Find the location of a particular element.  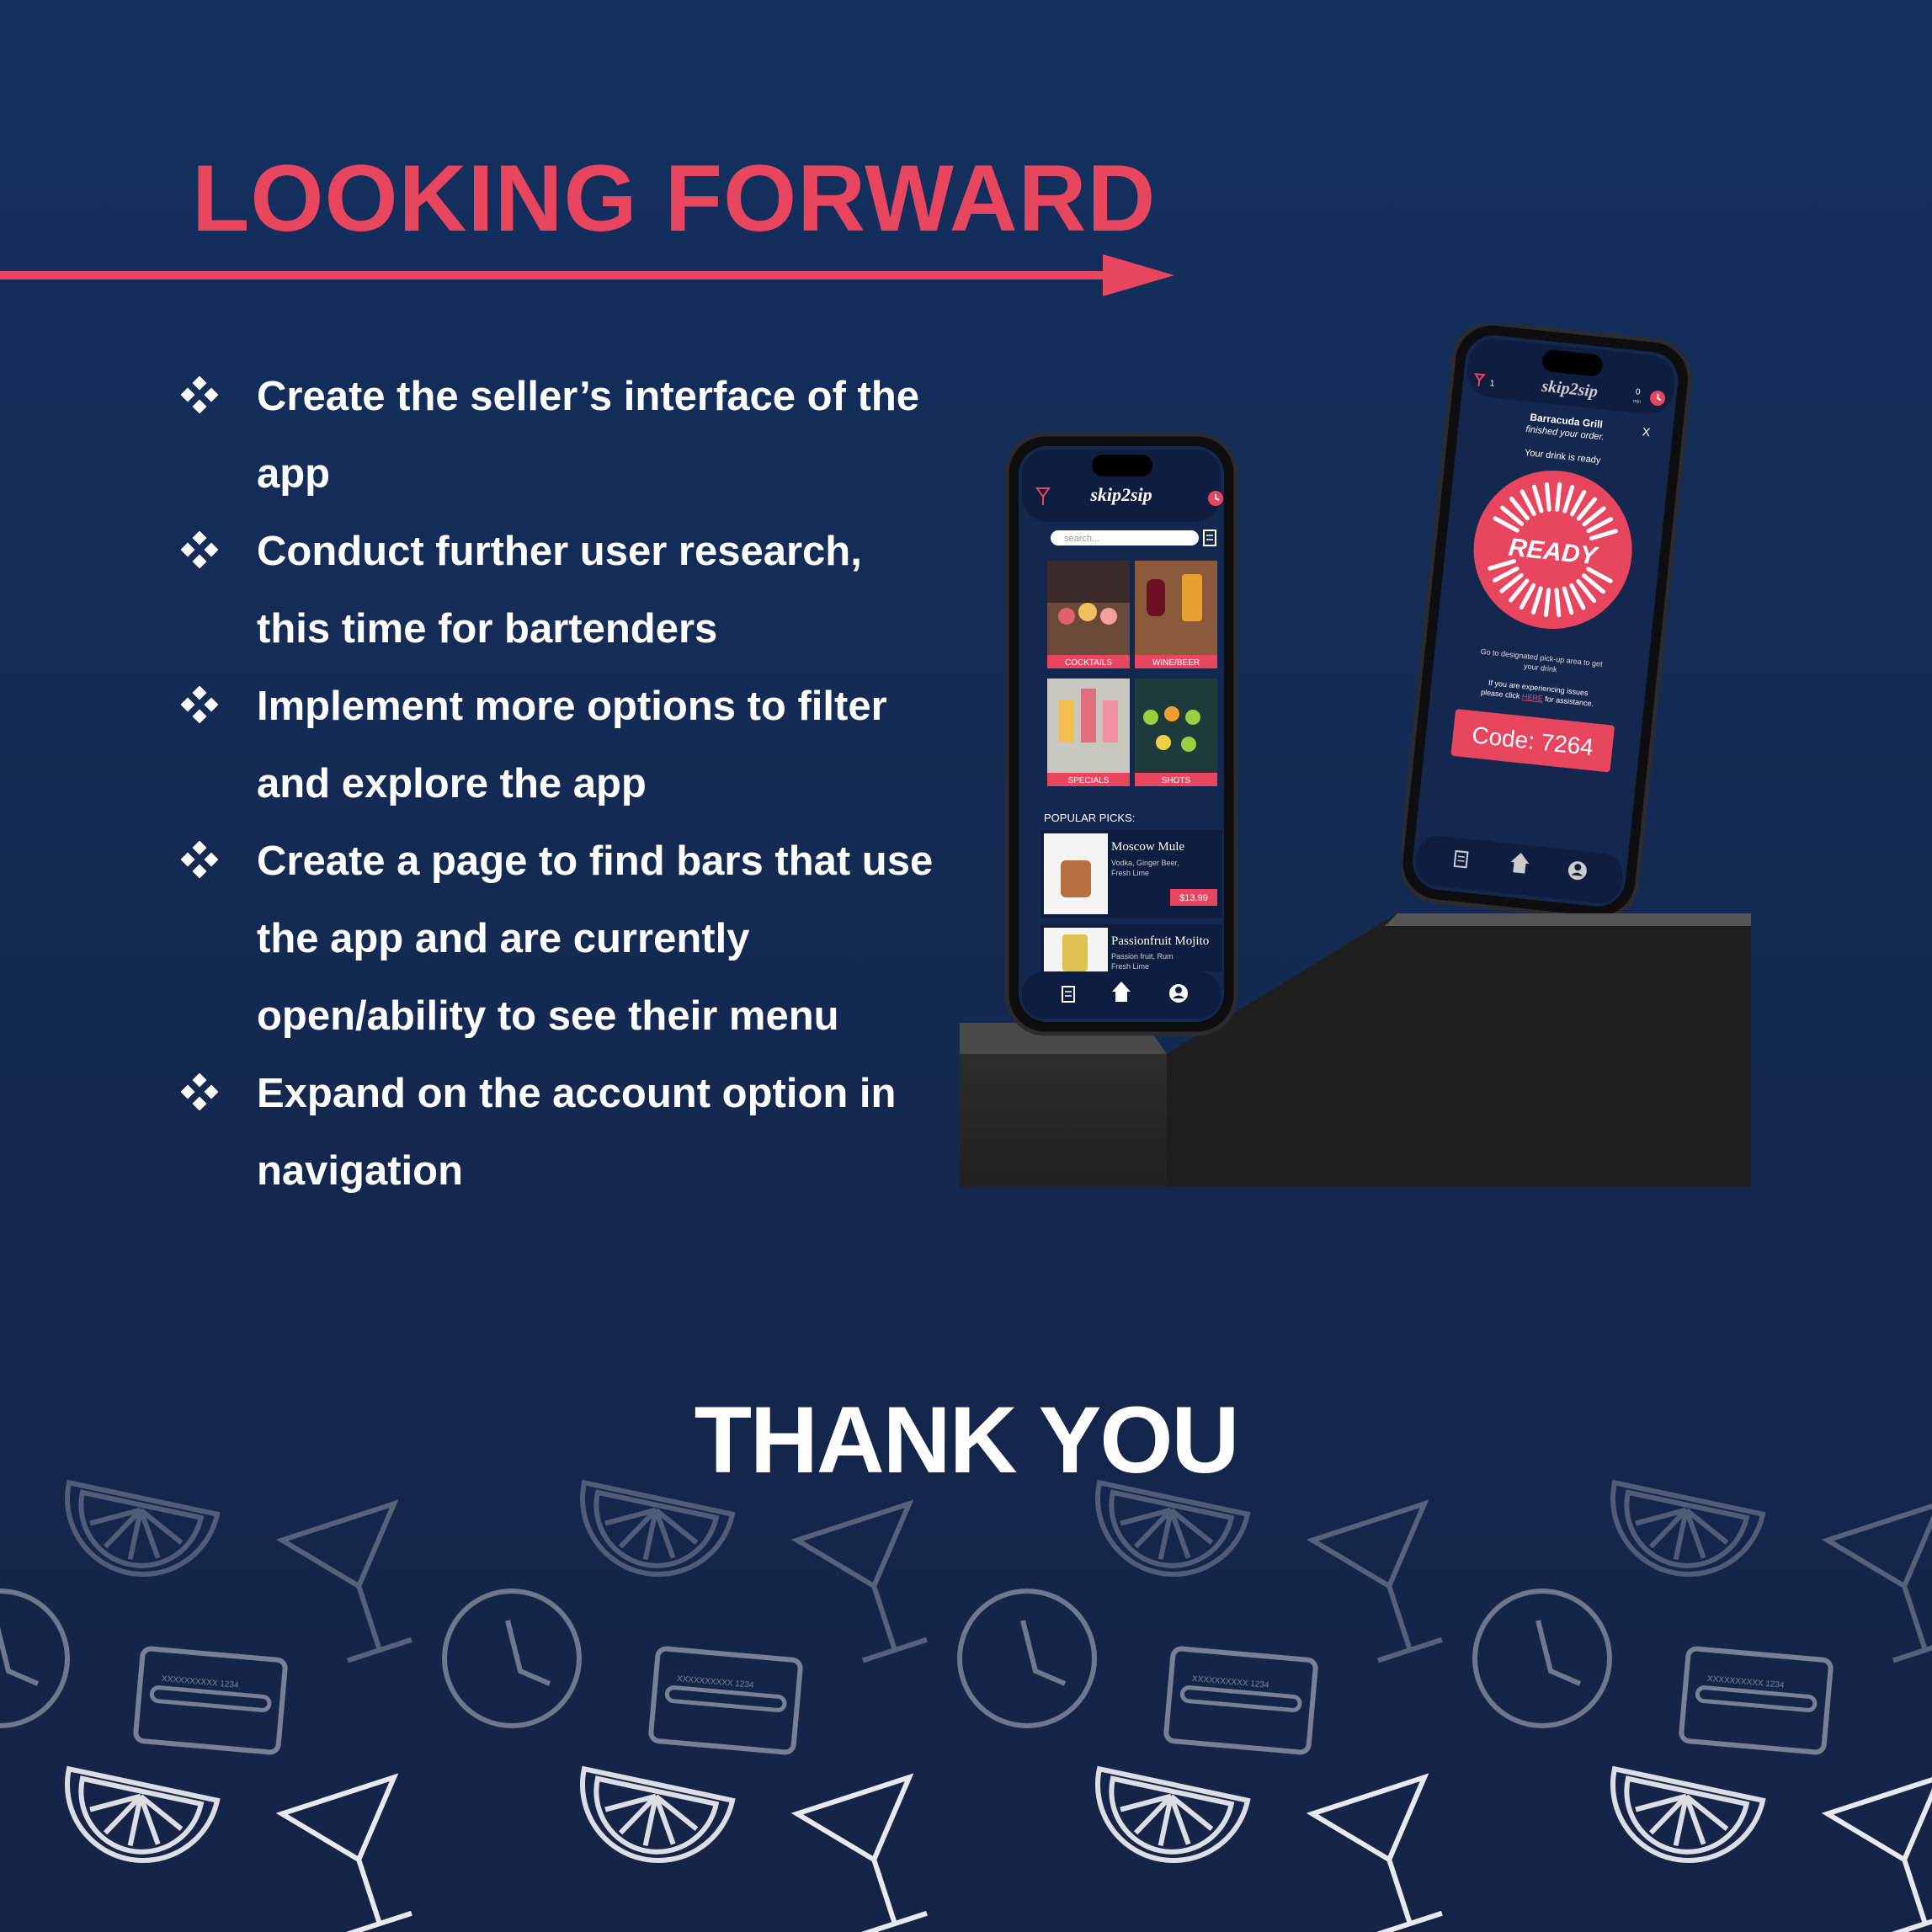

account-nav-icon is located at coordinates (1179, 994).